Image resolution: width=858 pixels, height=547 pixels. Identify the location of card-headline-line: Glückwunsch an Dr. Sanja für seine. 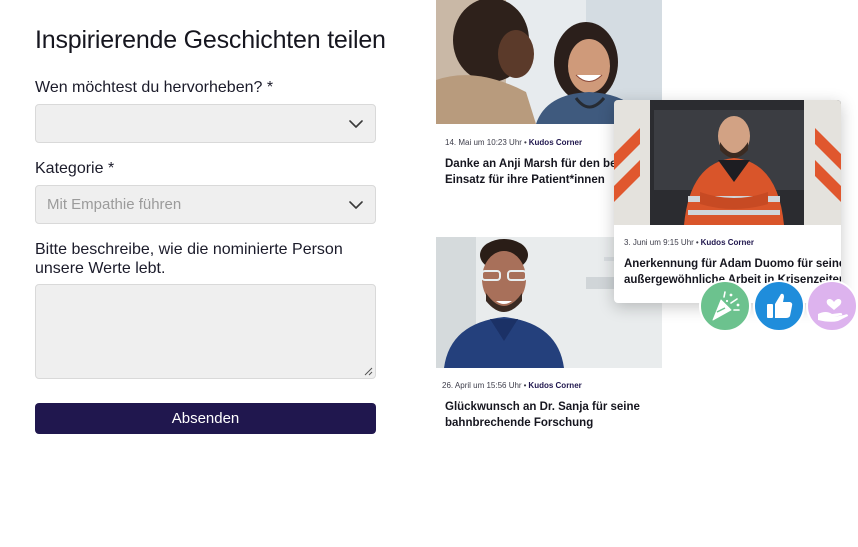
(542, 407).